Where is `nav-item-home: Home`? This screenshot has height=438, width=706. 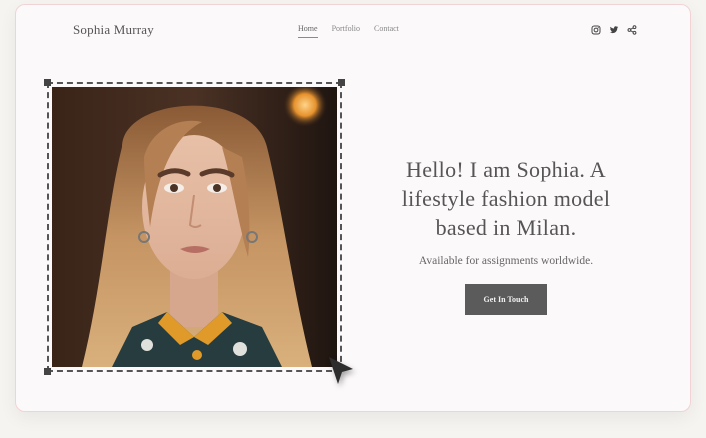 nav-item-home: Home is located at coordinates (308, 31).